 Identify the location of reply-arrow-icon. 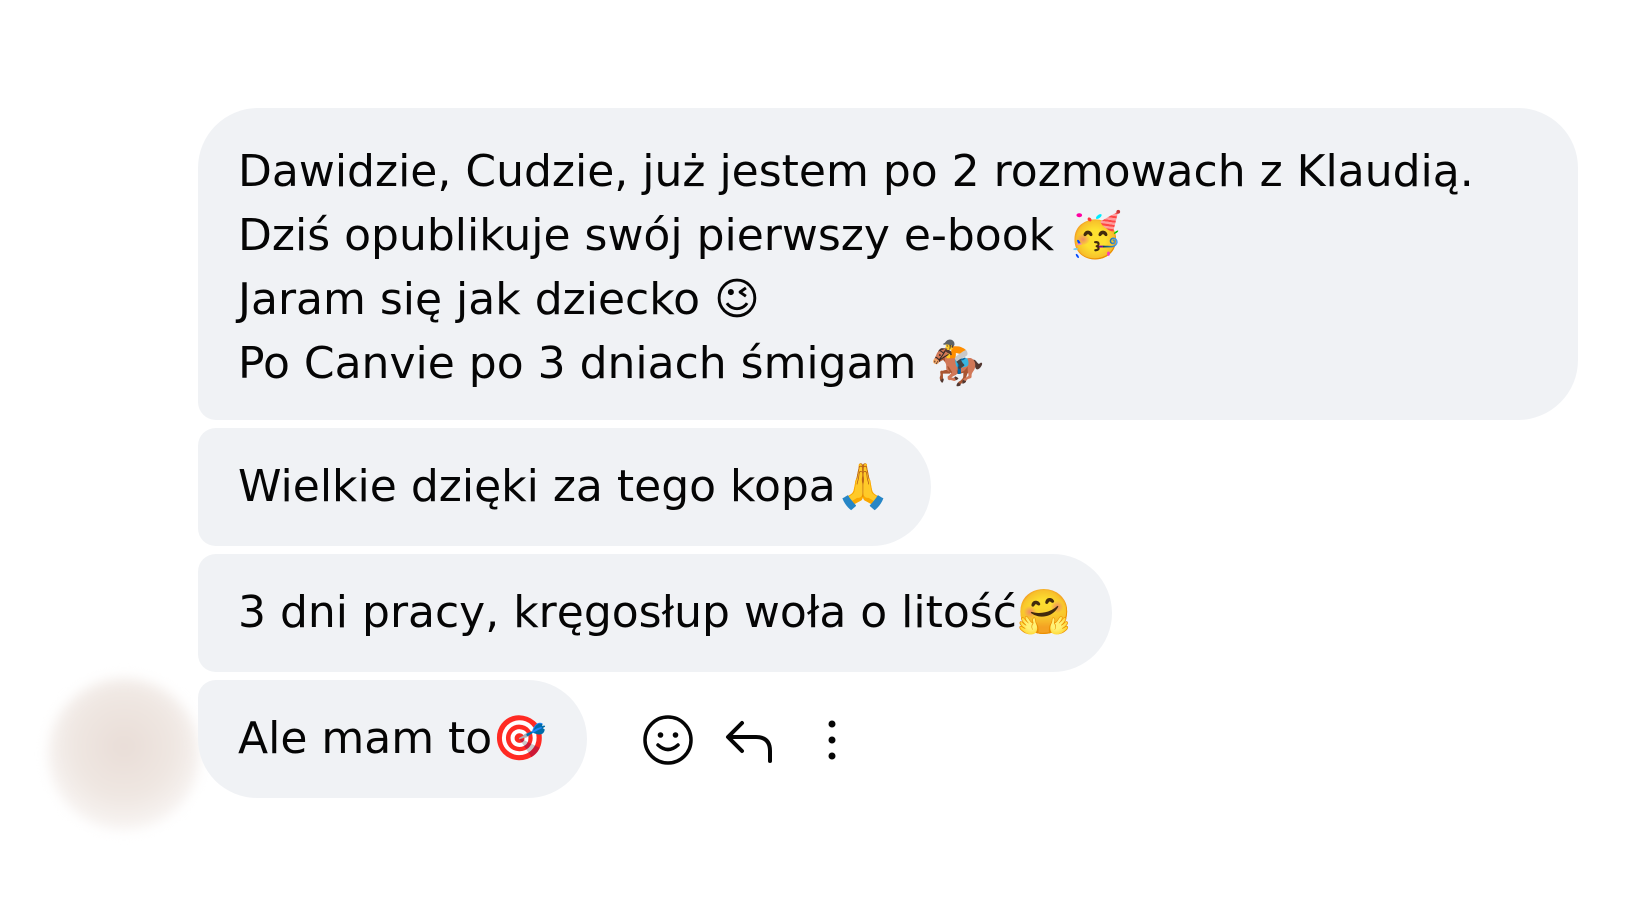
(749, 742).